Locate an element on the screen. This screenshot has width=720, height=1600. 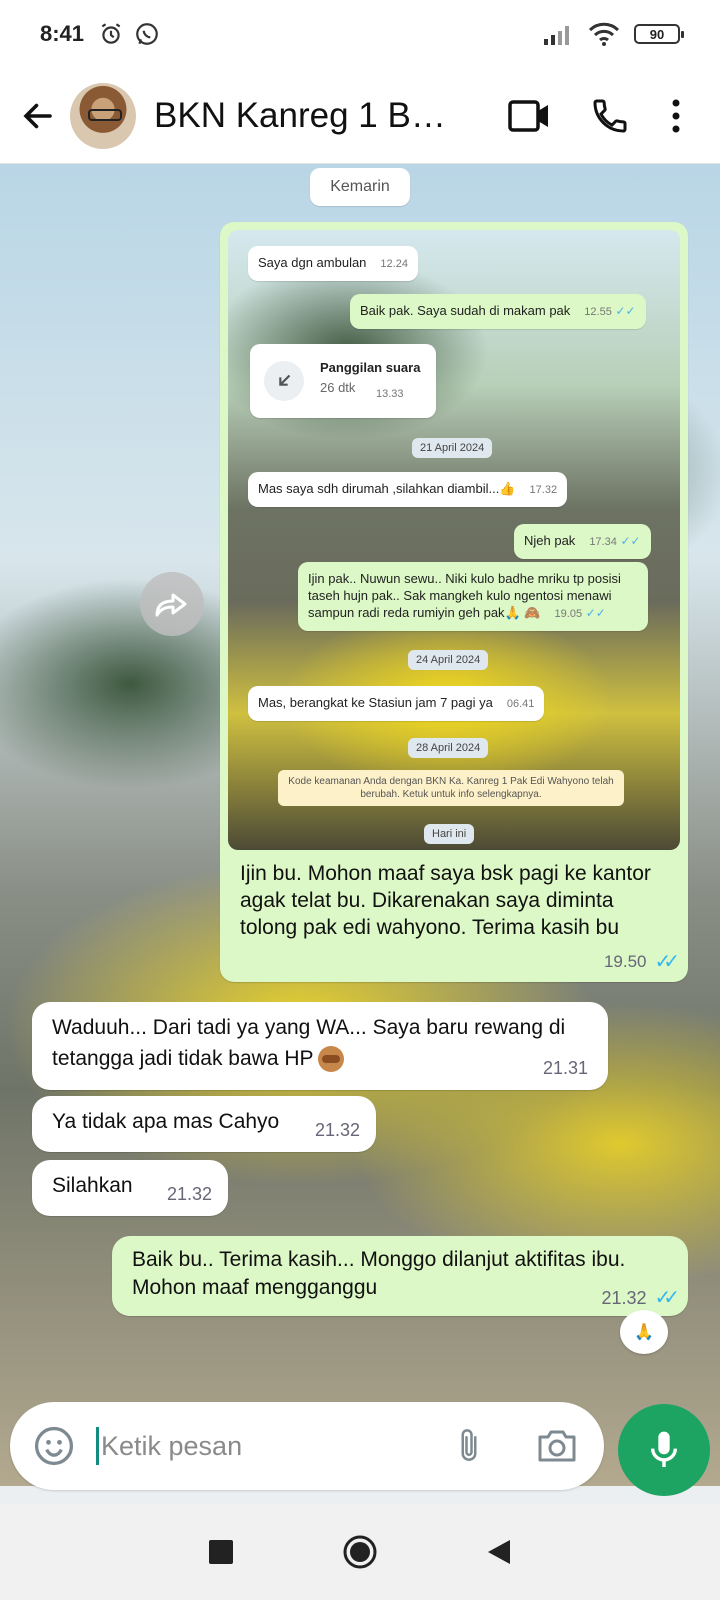
message-input is located at coordinates (264, 1446).